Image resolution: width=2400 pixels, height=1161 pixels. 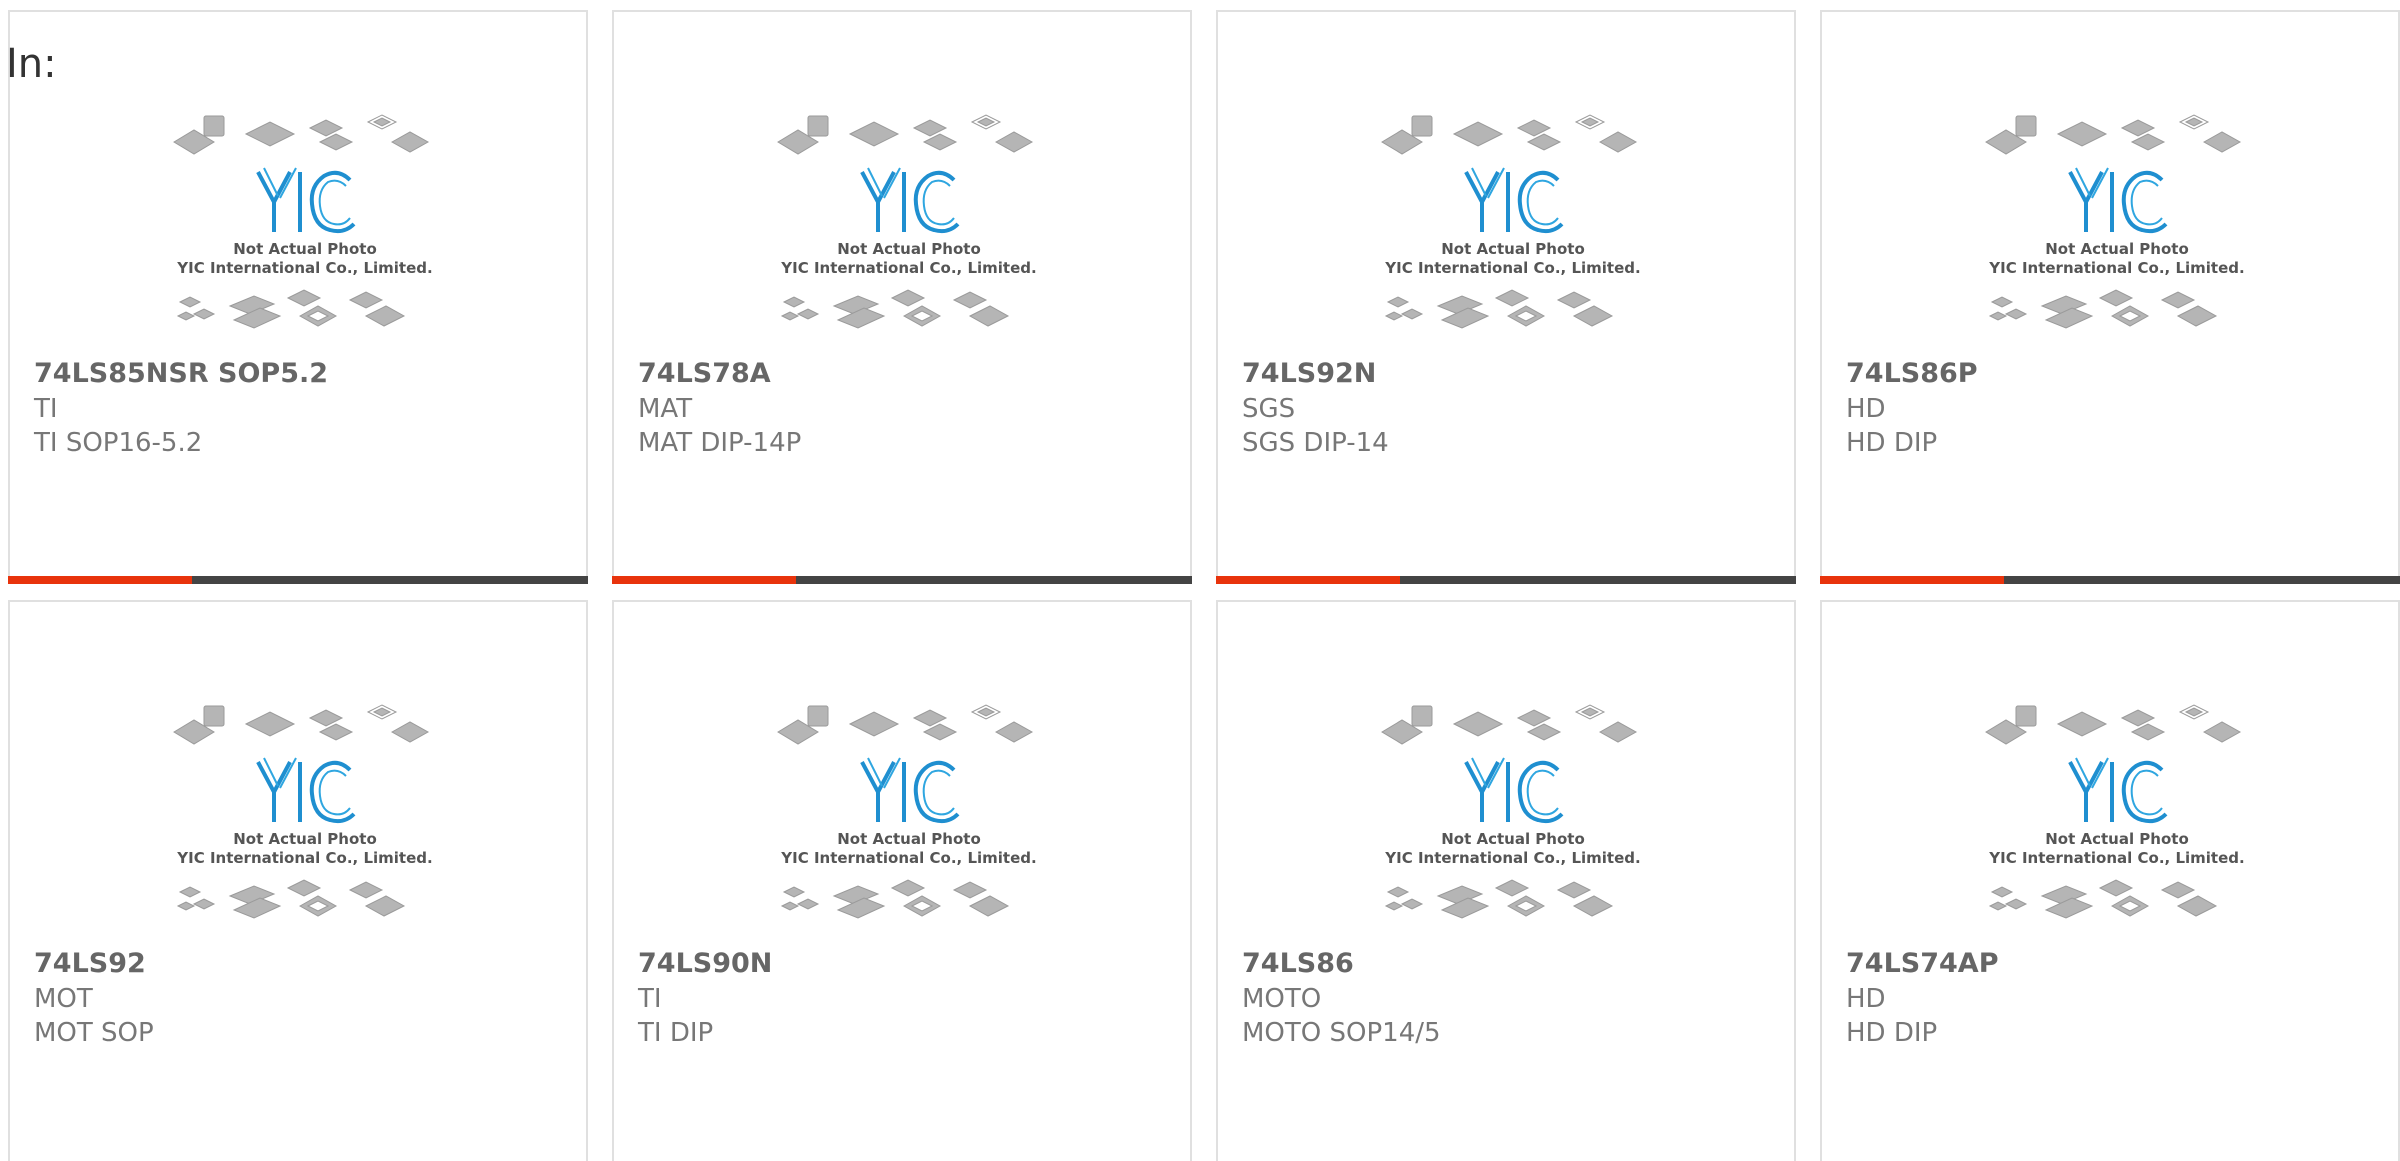 I want to click on product-part-number: 74LS90N, so click(x=705, y=964).